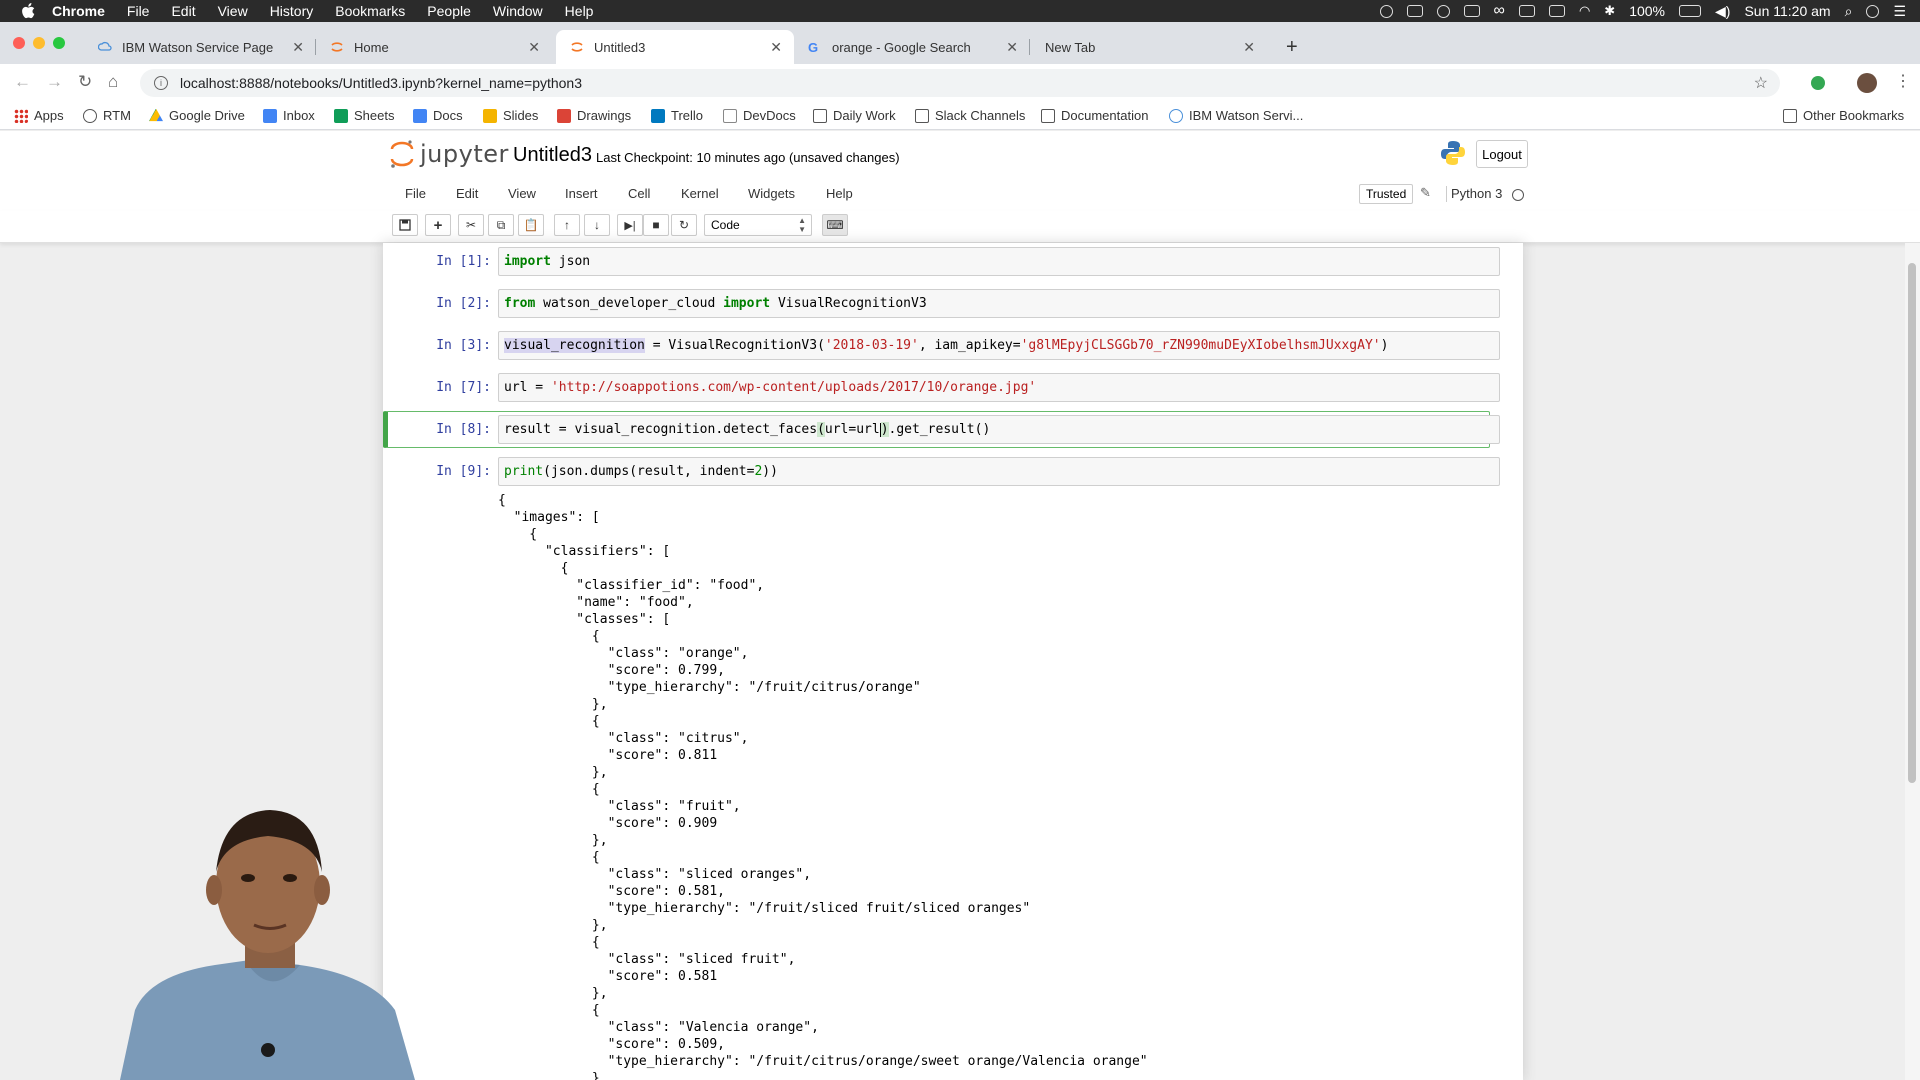 This screenshot has height=1080, width=1920. Describe the element at coordinates (677, 115) in the screenshot. I see `bookmark-trello: Trello` at that location.